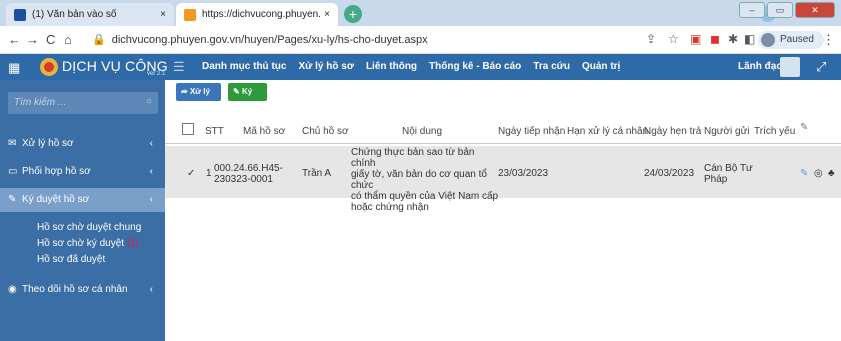 Image resolution: width=841 pixels, height=341 pixels. Describe the element at coordinates (768, 40) in the screenshot. I see `profile-avatar` at that location.